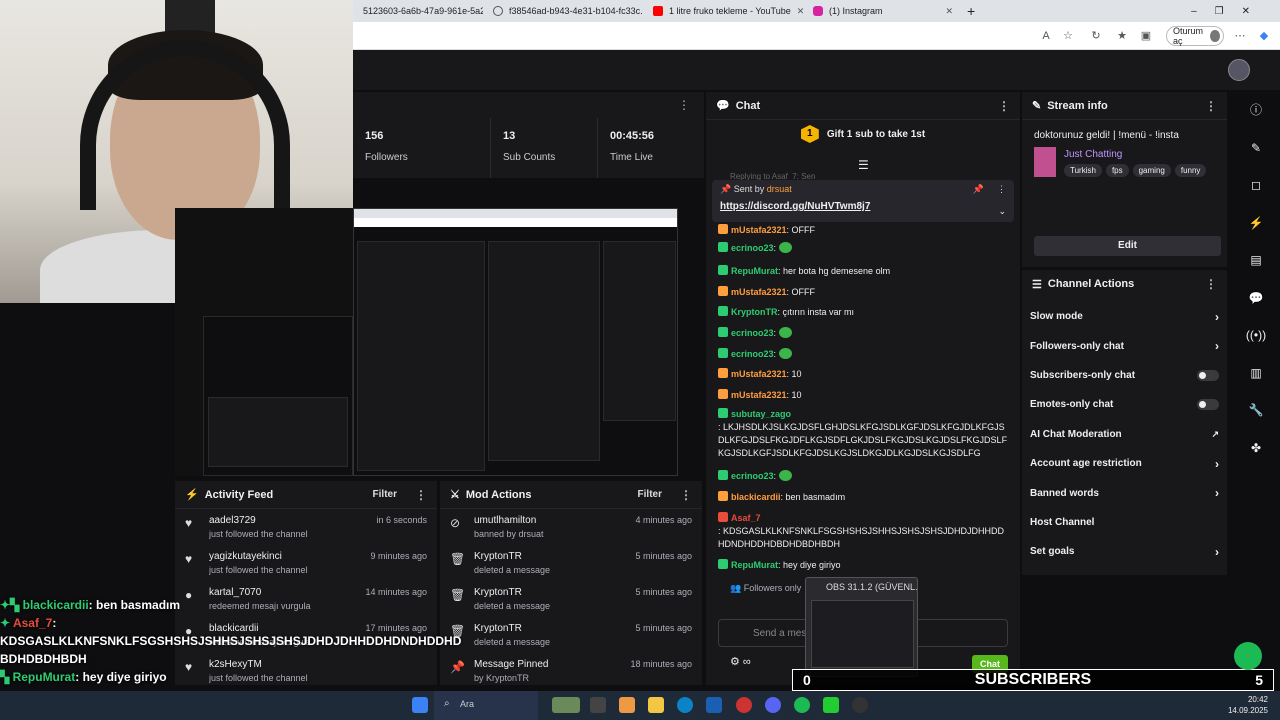  What do you see at coordinates (685, 705) in the screenshot?
I see `edge-icon` at bounding box center [685, 705].